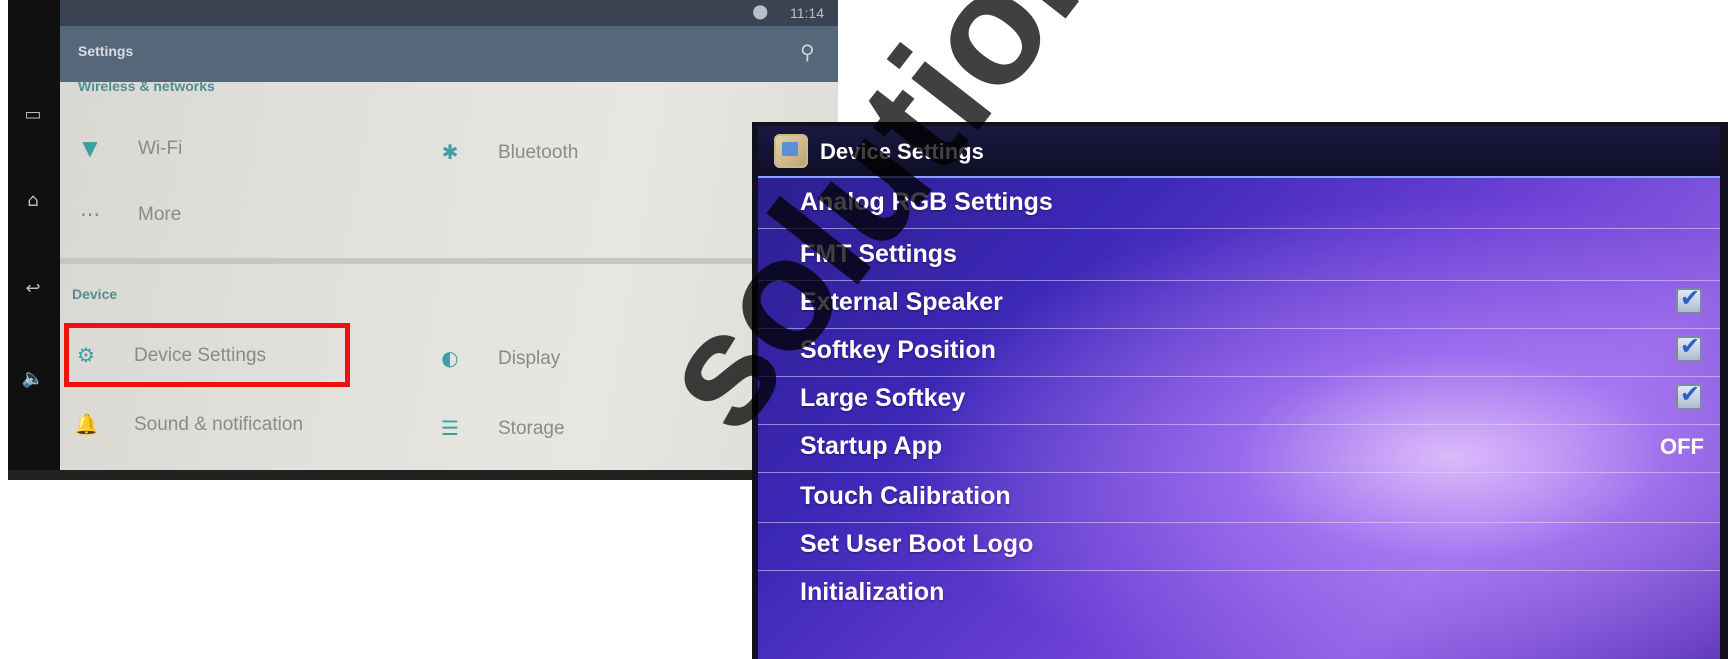 This screenshot has height=659, width=1728. I want to click on status-bar: ⬤ 11:14, so click(449, 13).